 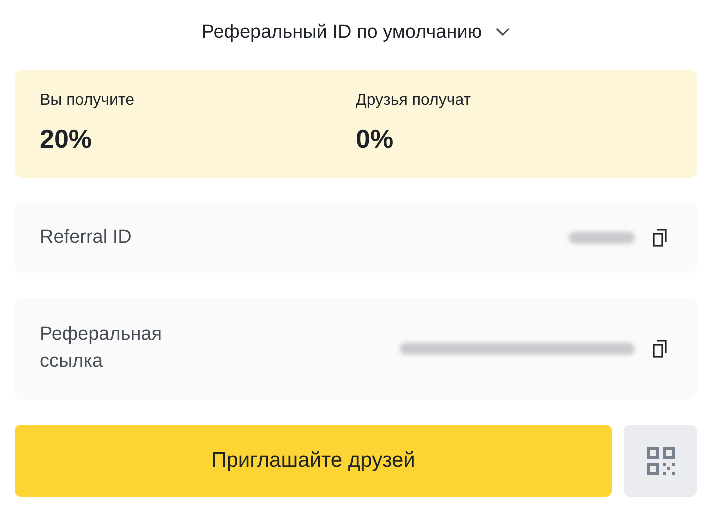 I want to click on qr-code-icon, so click(x=660, y=461).